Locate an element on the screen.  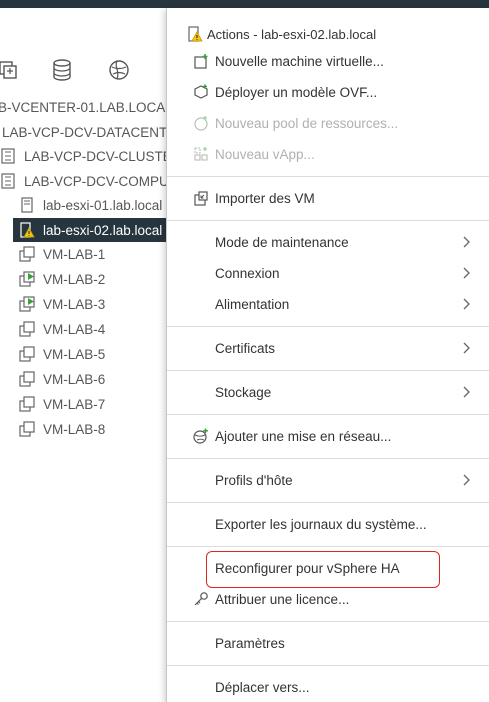
menu-item-connection: Connexion is located at coordinates (328, 273).